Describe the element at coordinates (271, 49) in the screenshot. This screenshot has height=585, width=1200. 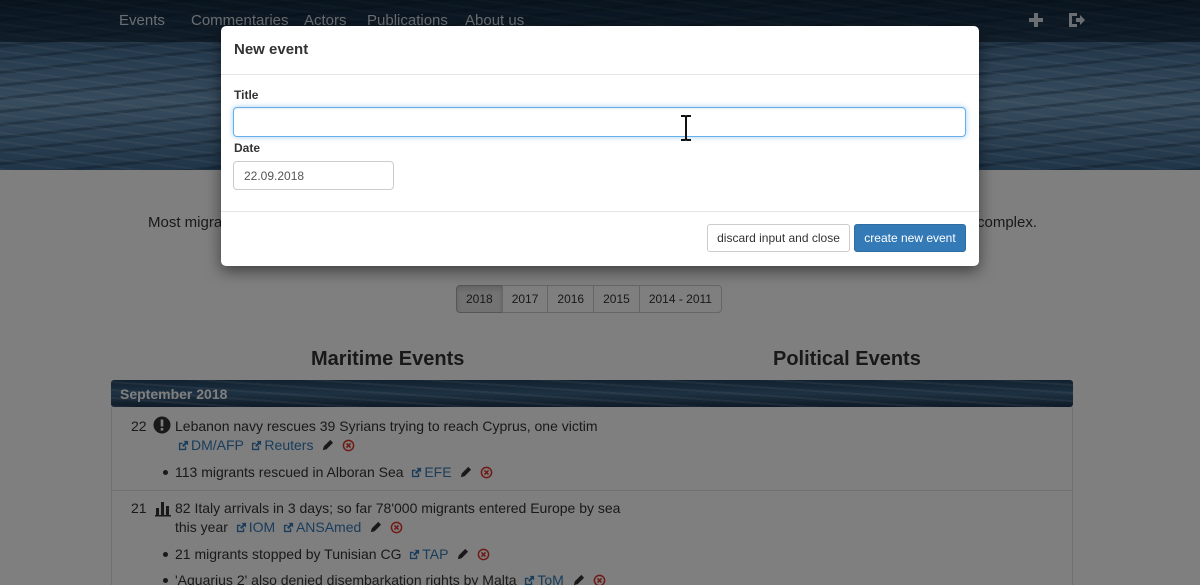
I see `modal-title: New event` at that location.